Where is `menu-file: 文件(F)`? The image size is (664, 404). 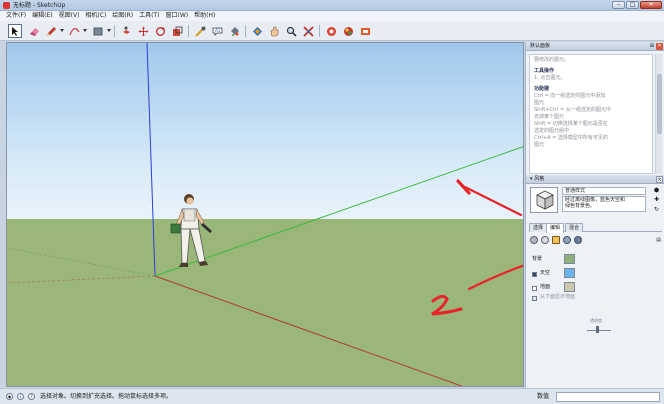 menu-file: 文件(F) is located at coordinates (16, 16).